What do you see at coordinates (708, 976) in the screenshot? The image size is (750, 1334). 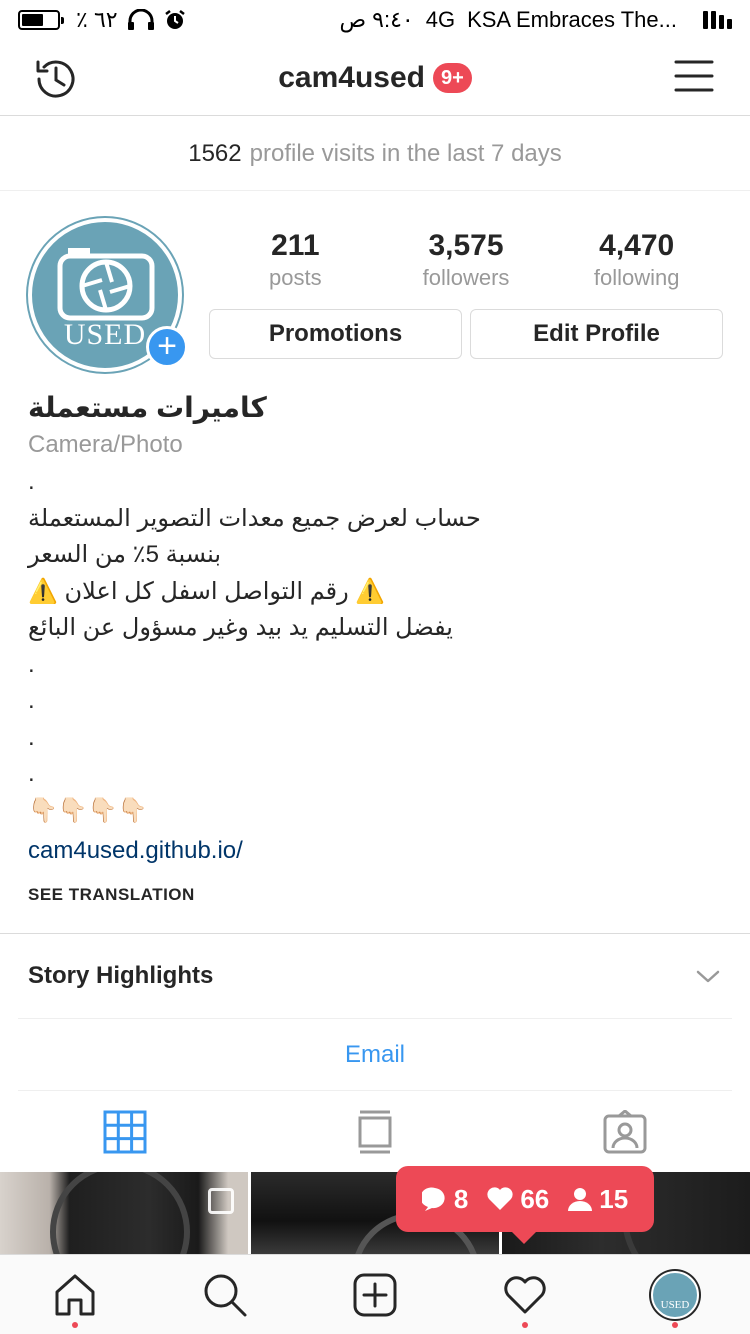 I see `chevron-down-icon` at bounding box center [708, 976].